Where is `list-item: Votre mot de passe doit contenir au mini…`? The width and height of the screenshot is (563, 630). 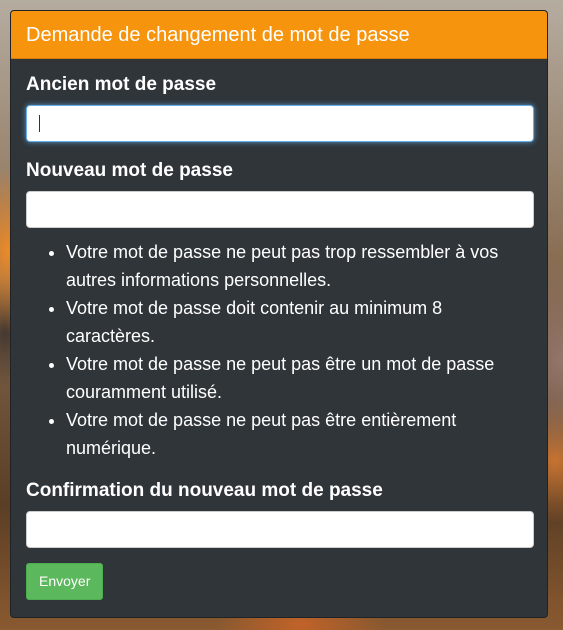 list-item: Votre mot de passe doit contenir au mini… is located at coordinates (299, 322).